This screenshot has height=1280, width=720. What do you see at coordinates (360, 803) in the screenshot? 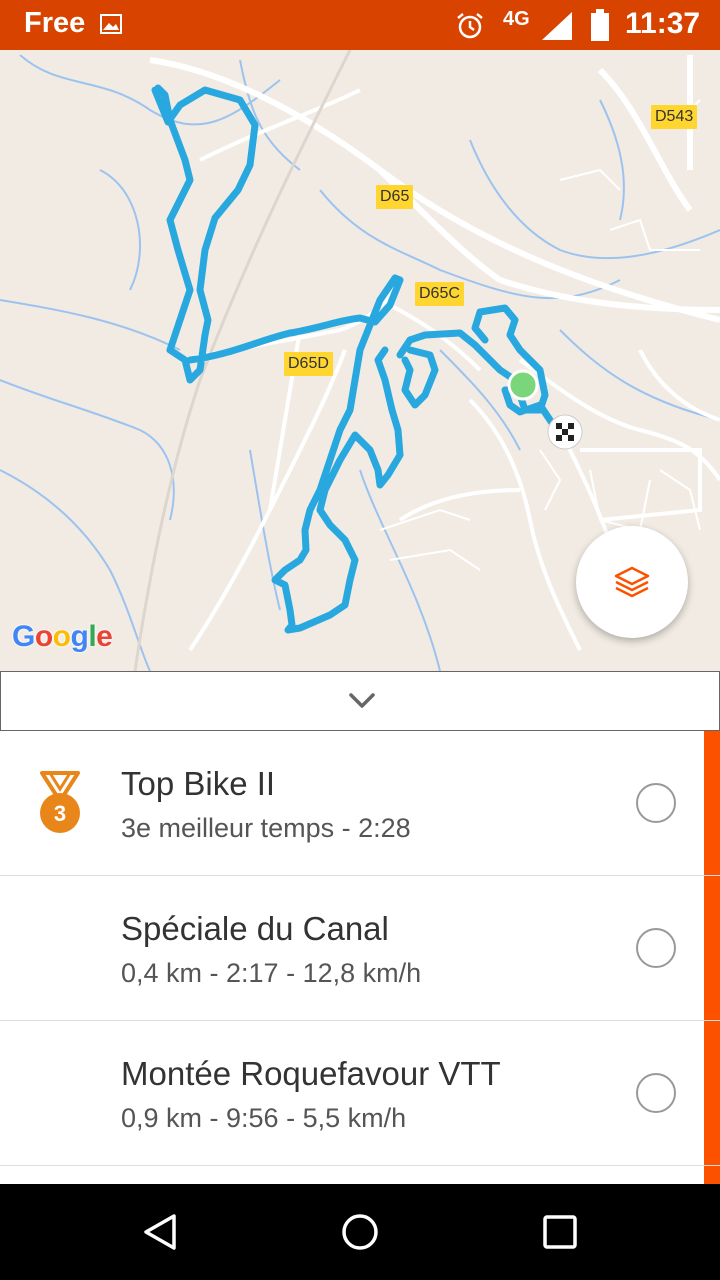
I see `list-item: 3 Top Bike II 3e meilleur temps - 2:28` at bounding box center [360, 803].